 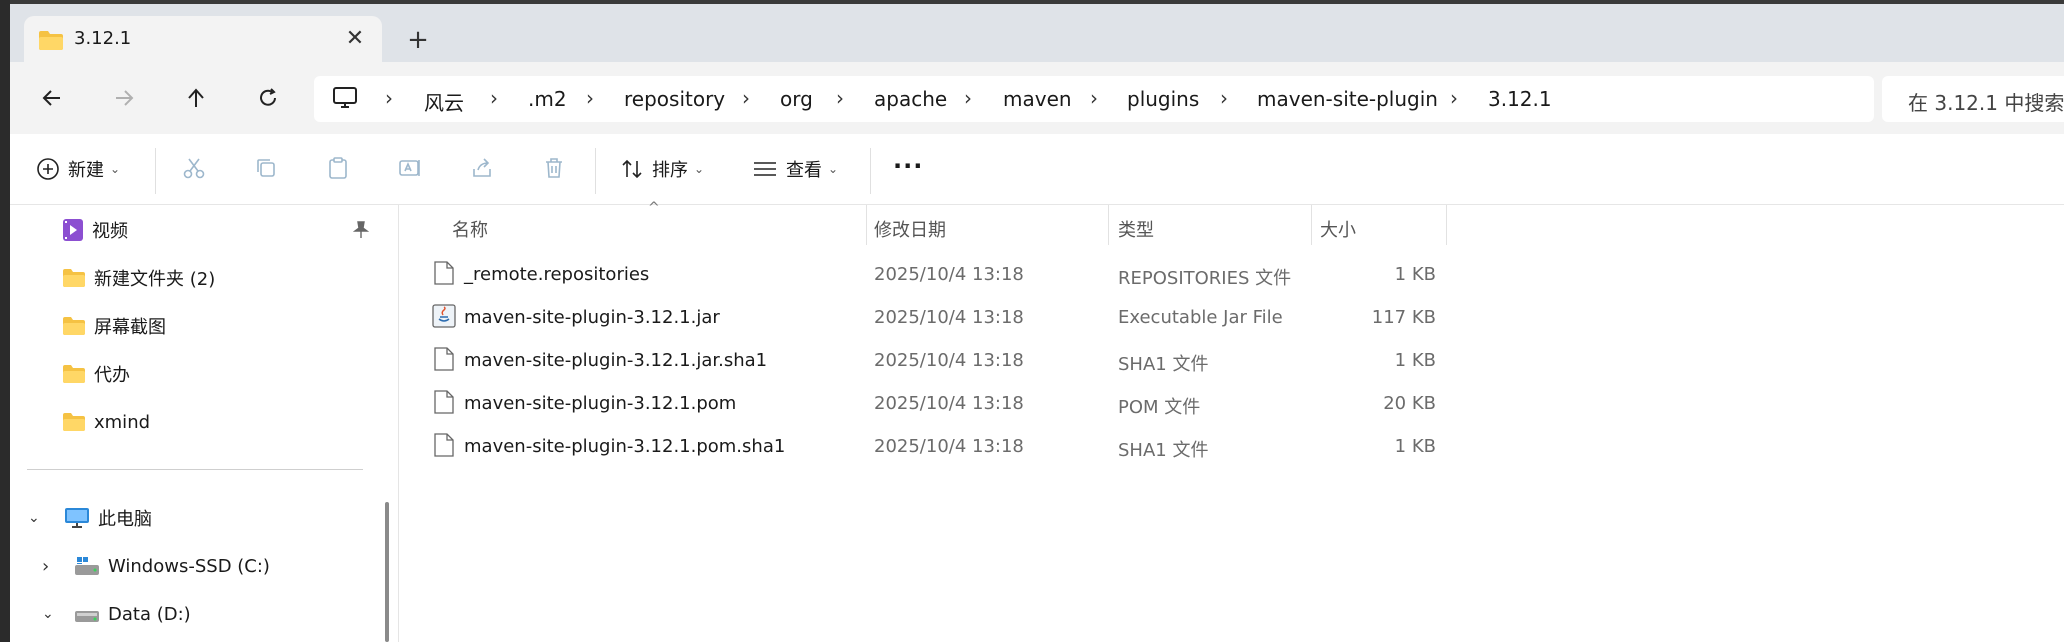 What do you see at coordinates (398, 423) in the screenshot?
I see `pane-divider` at bounding box center [398, 423].